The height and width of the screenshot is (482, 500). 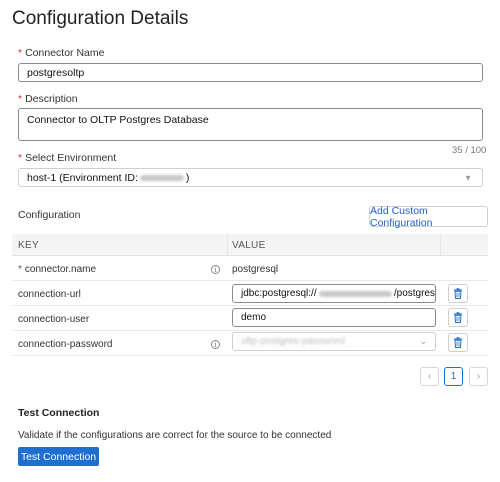 What do you see at coordinates (49, 215) in the screenshot?
I see `configuration-heading: Configuration` at bounding box center [49, 215].